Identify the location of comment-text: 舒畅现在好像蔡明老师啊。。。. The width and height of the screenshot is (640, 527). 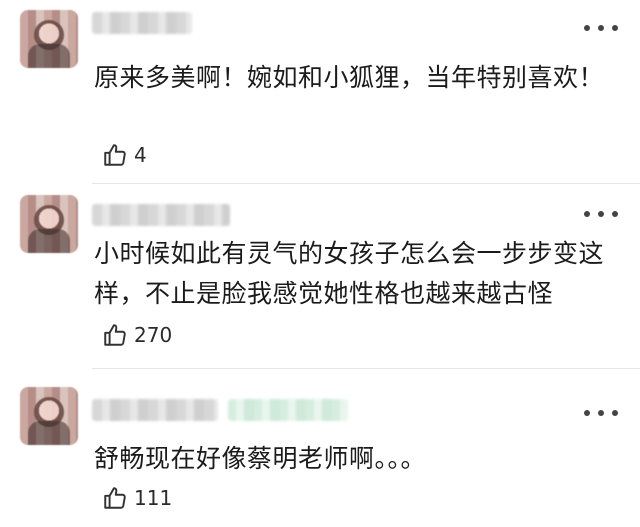
(260, 458).